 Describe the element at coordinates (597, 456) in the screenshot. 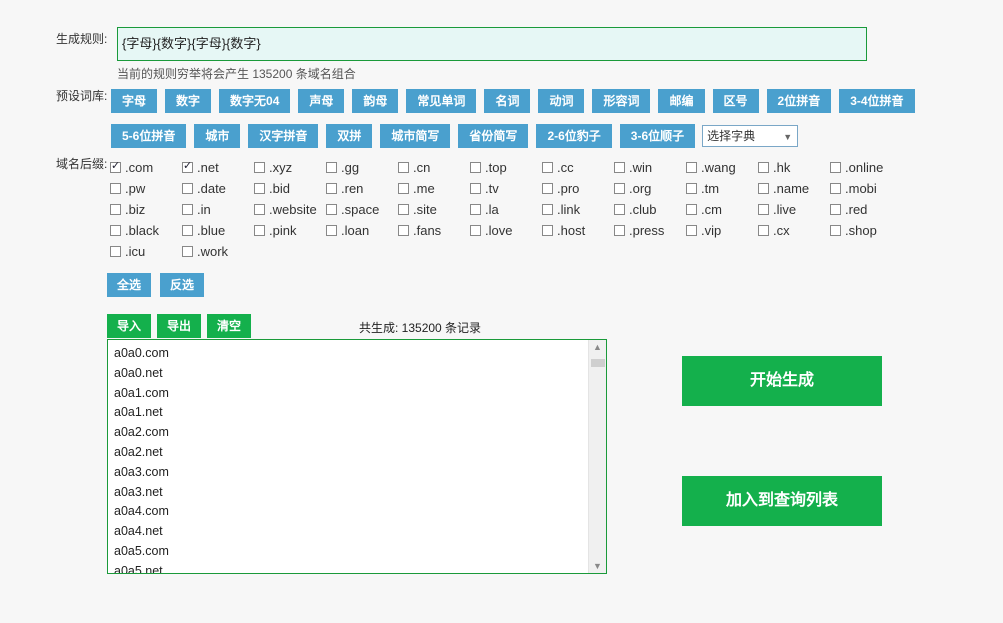

I see `scrollbar: ▲ ▼` at that location.